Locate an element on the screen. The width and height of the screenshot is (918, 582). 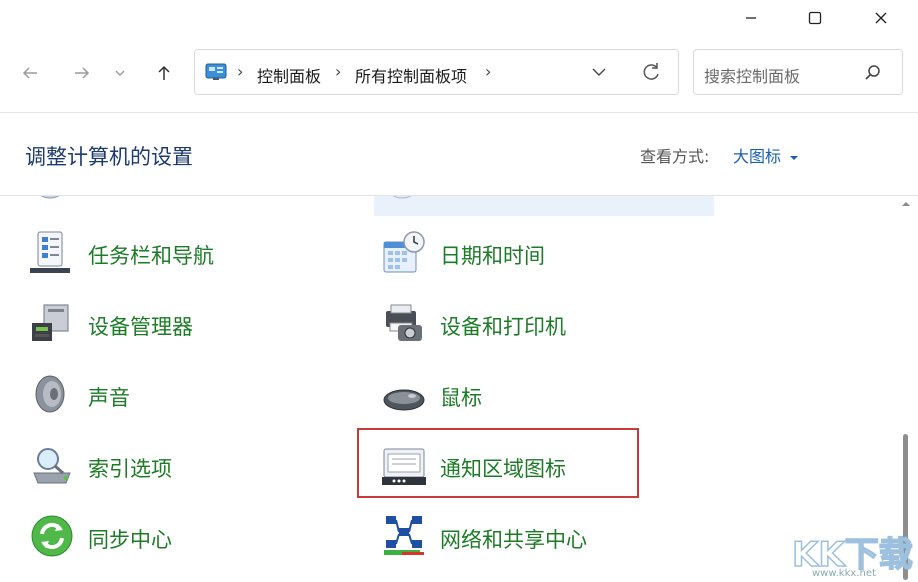
minimize-button is located at coordinates (751, 18).